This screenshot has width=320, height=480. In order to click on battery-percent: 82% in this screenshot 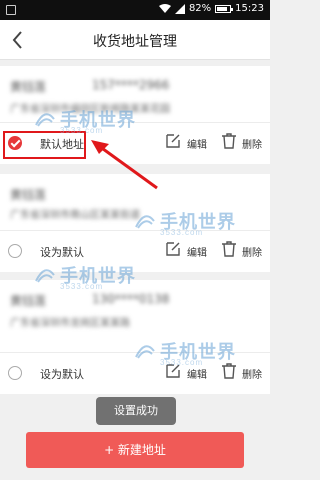, I will do `click(200, 8)`.